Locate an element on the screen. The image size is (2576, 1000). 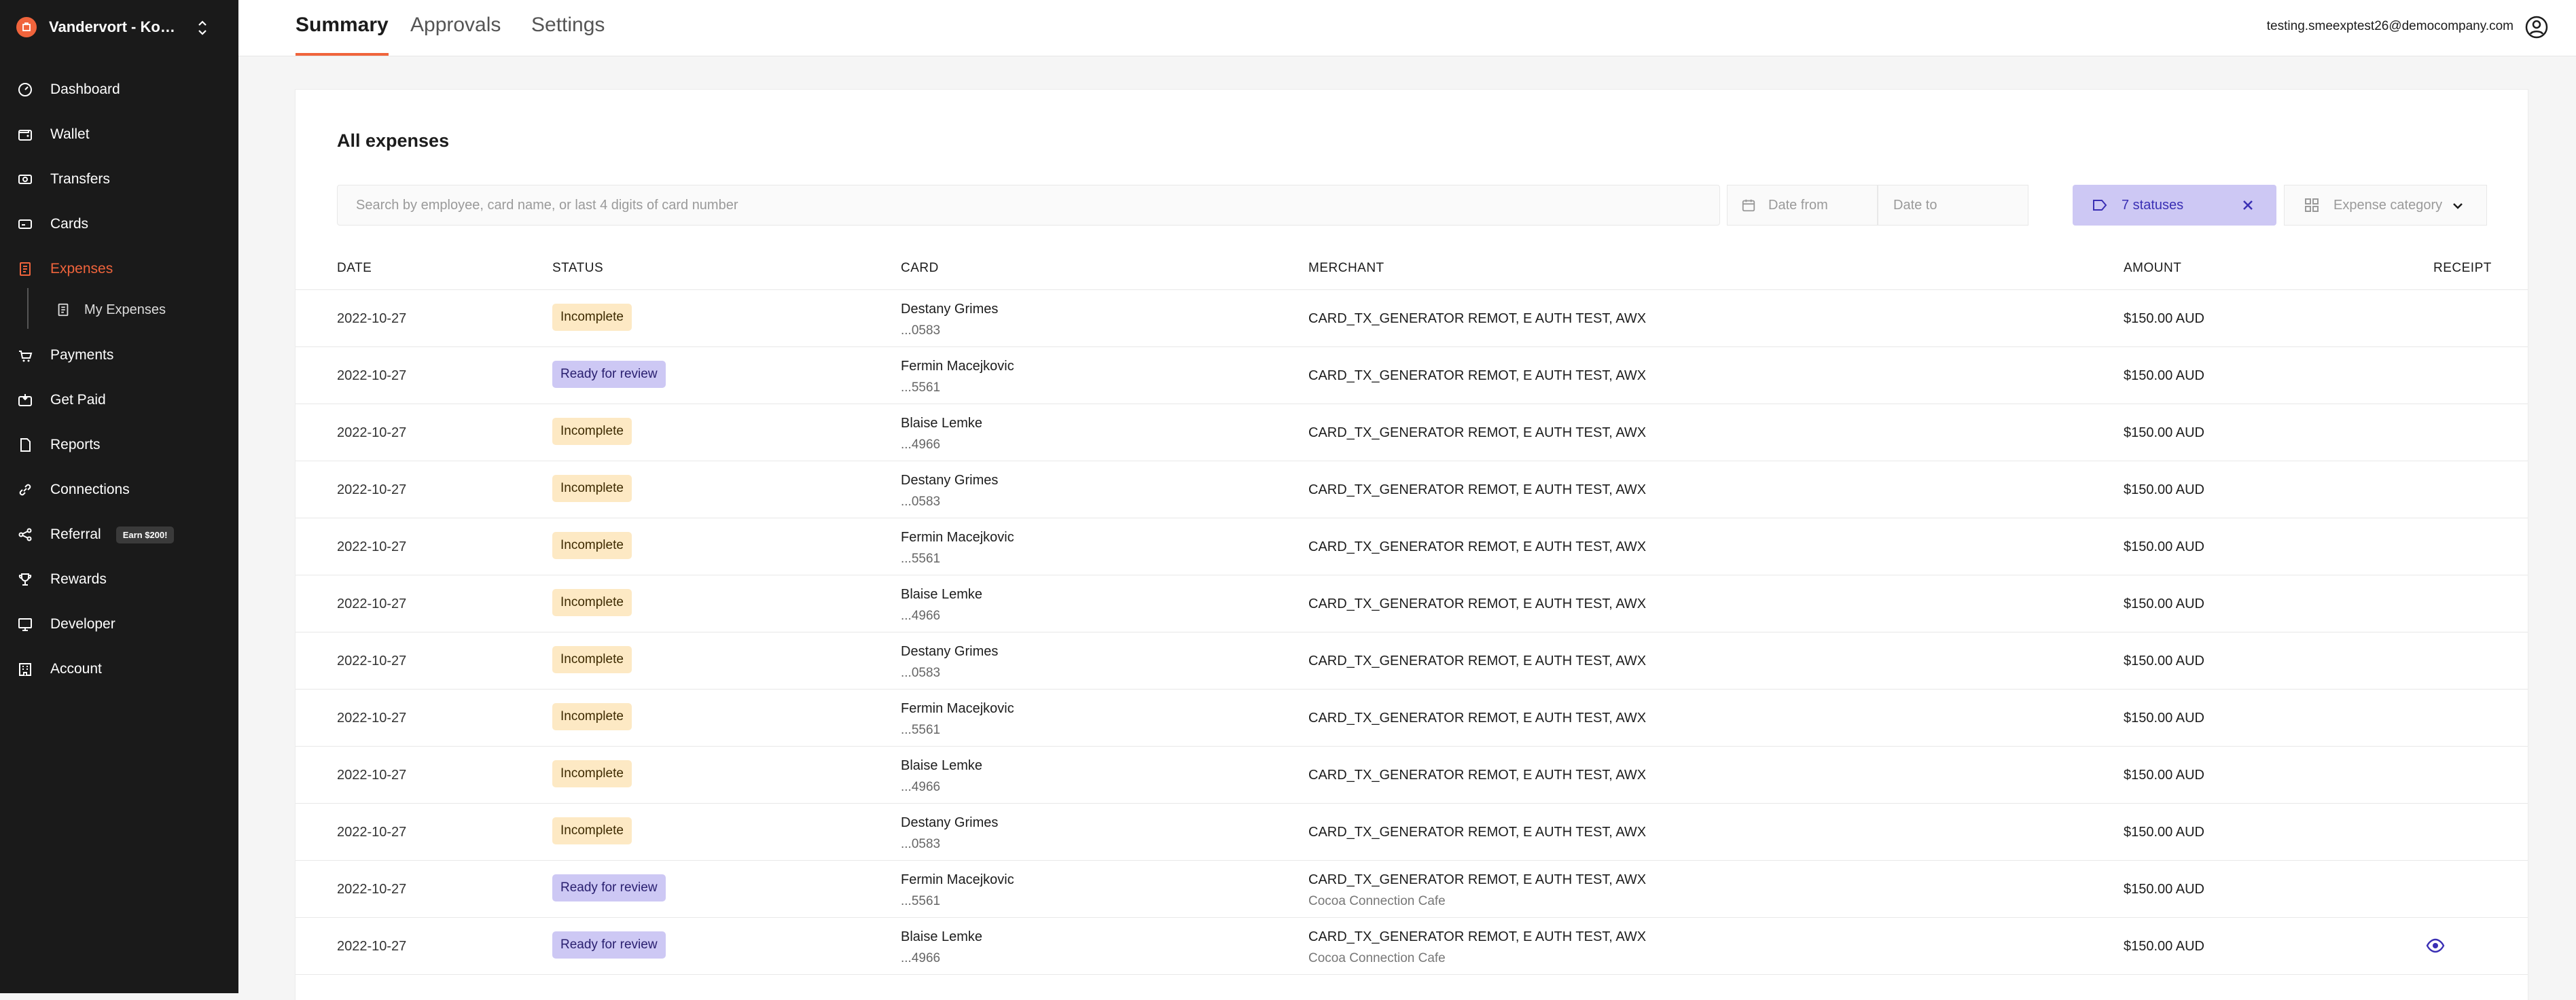
column-header-card: CARD is located at coordinates (920, 268).